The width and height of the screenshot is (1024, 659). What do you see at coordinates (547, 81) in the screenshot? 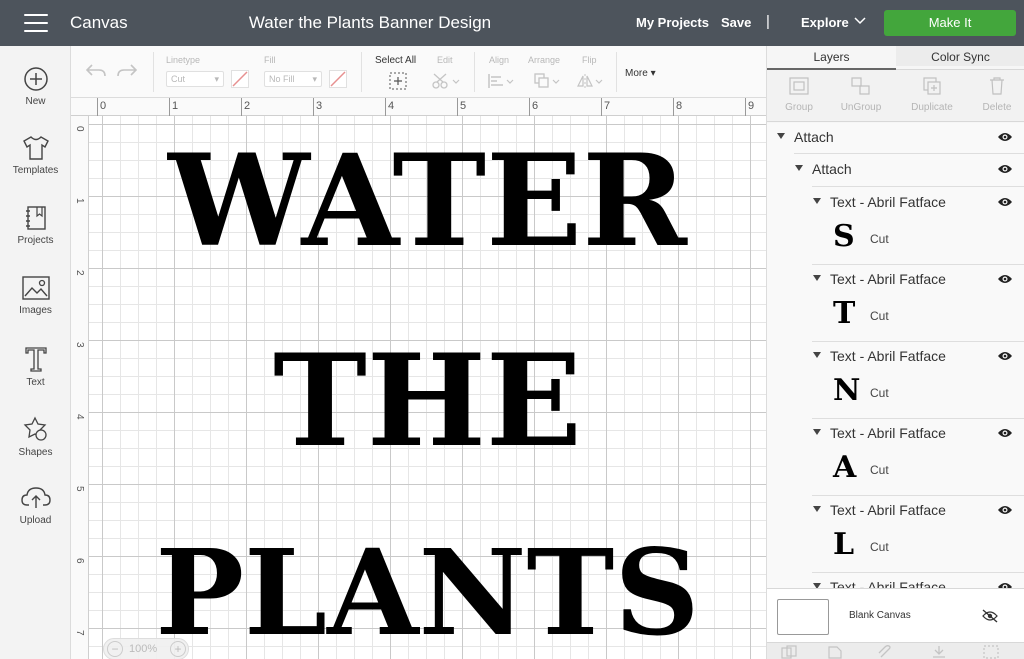
I see `arrange-icon` at bounding box center [547, 81].